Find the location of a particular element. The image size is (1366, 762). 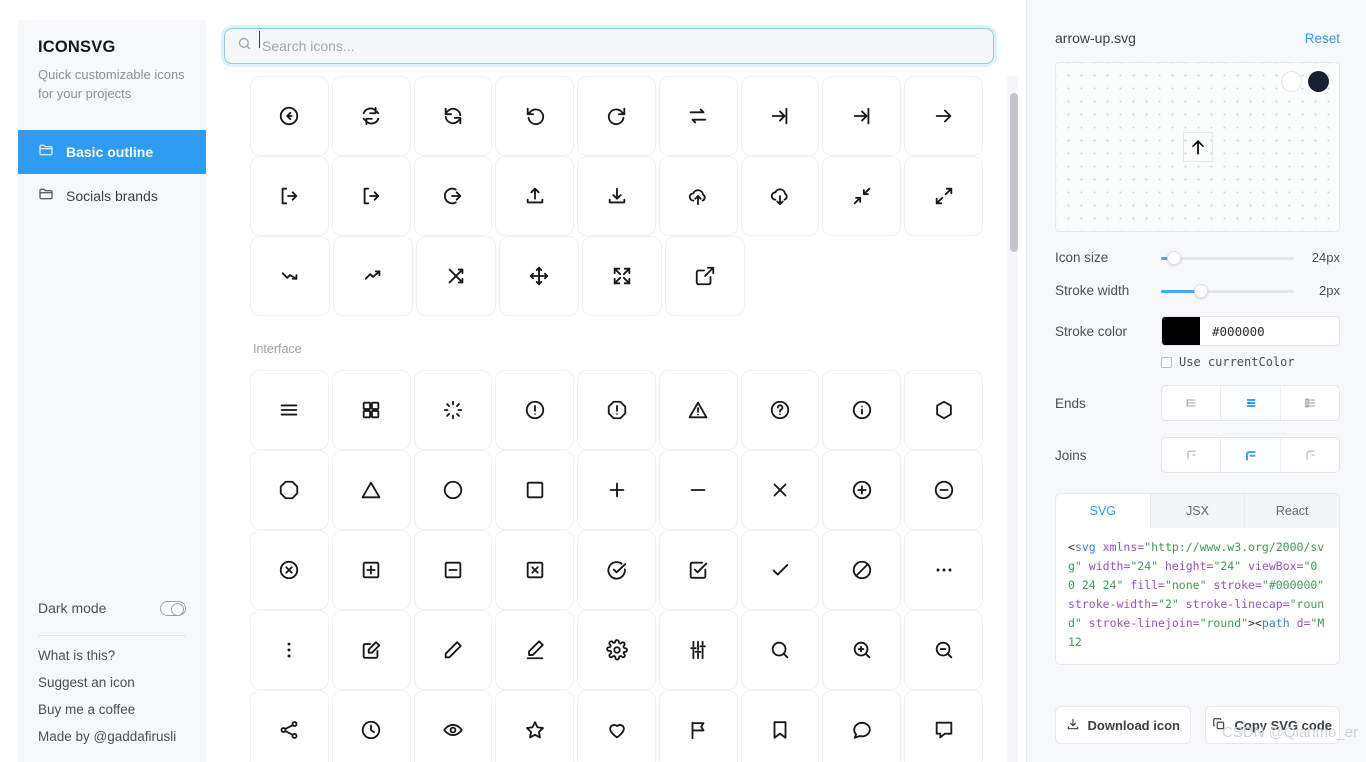

icon-cell-minimize is located at coordinates (862, 196).